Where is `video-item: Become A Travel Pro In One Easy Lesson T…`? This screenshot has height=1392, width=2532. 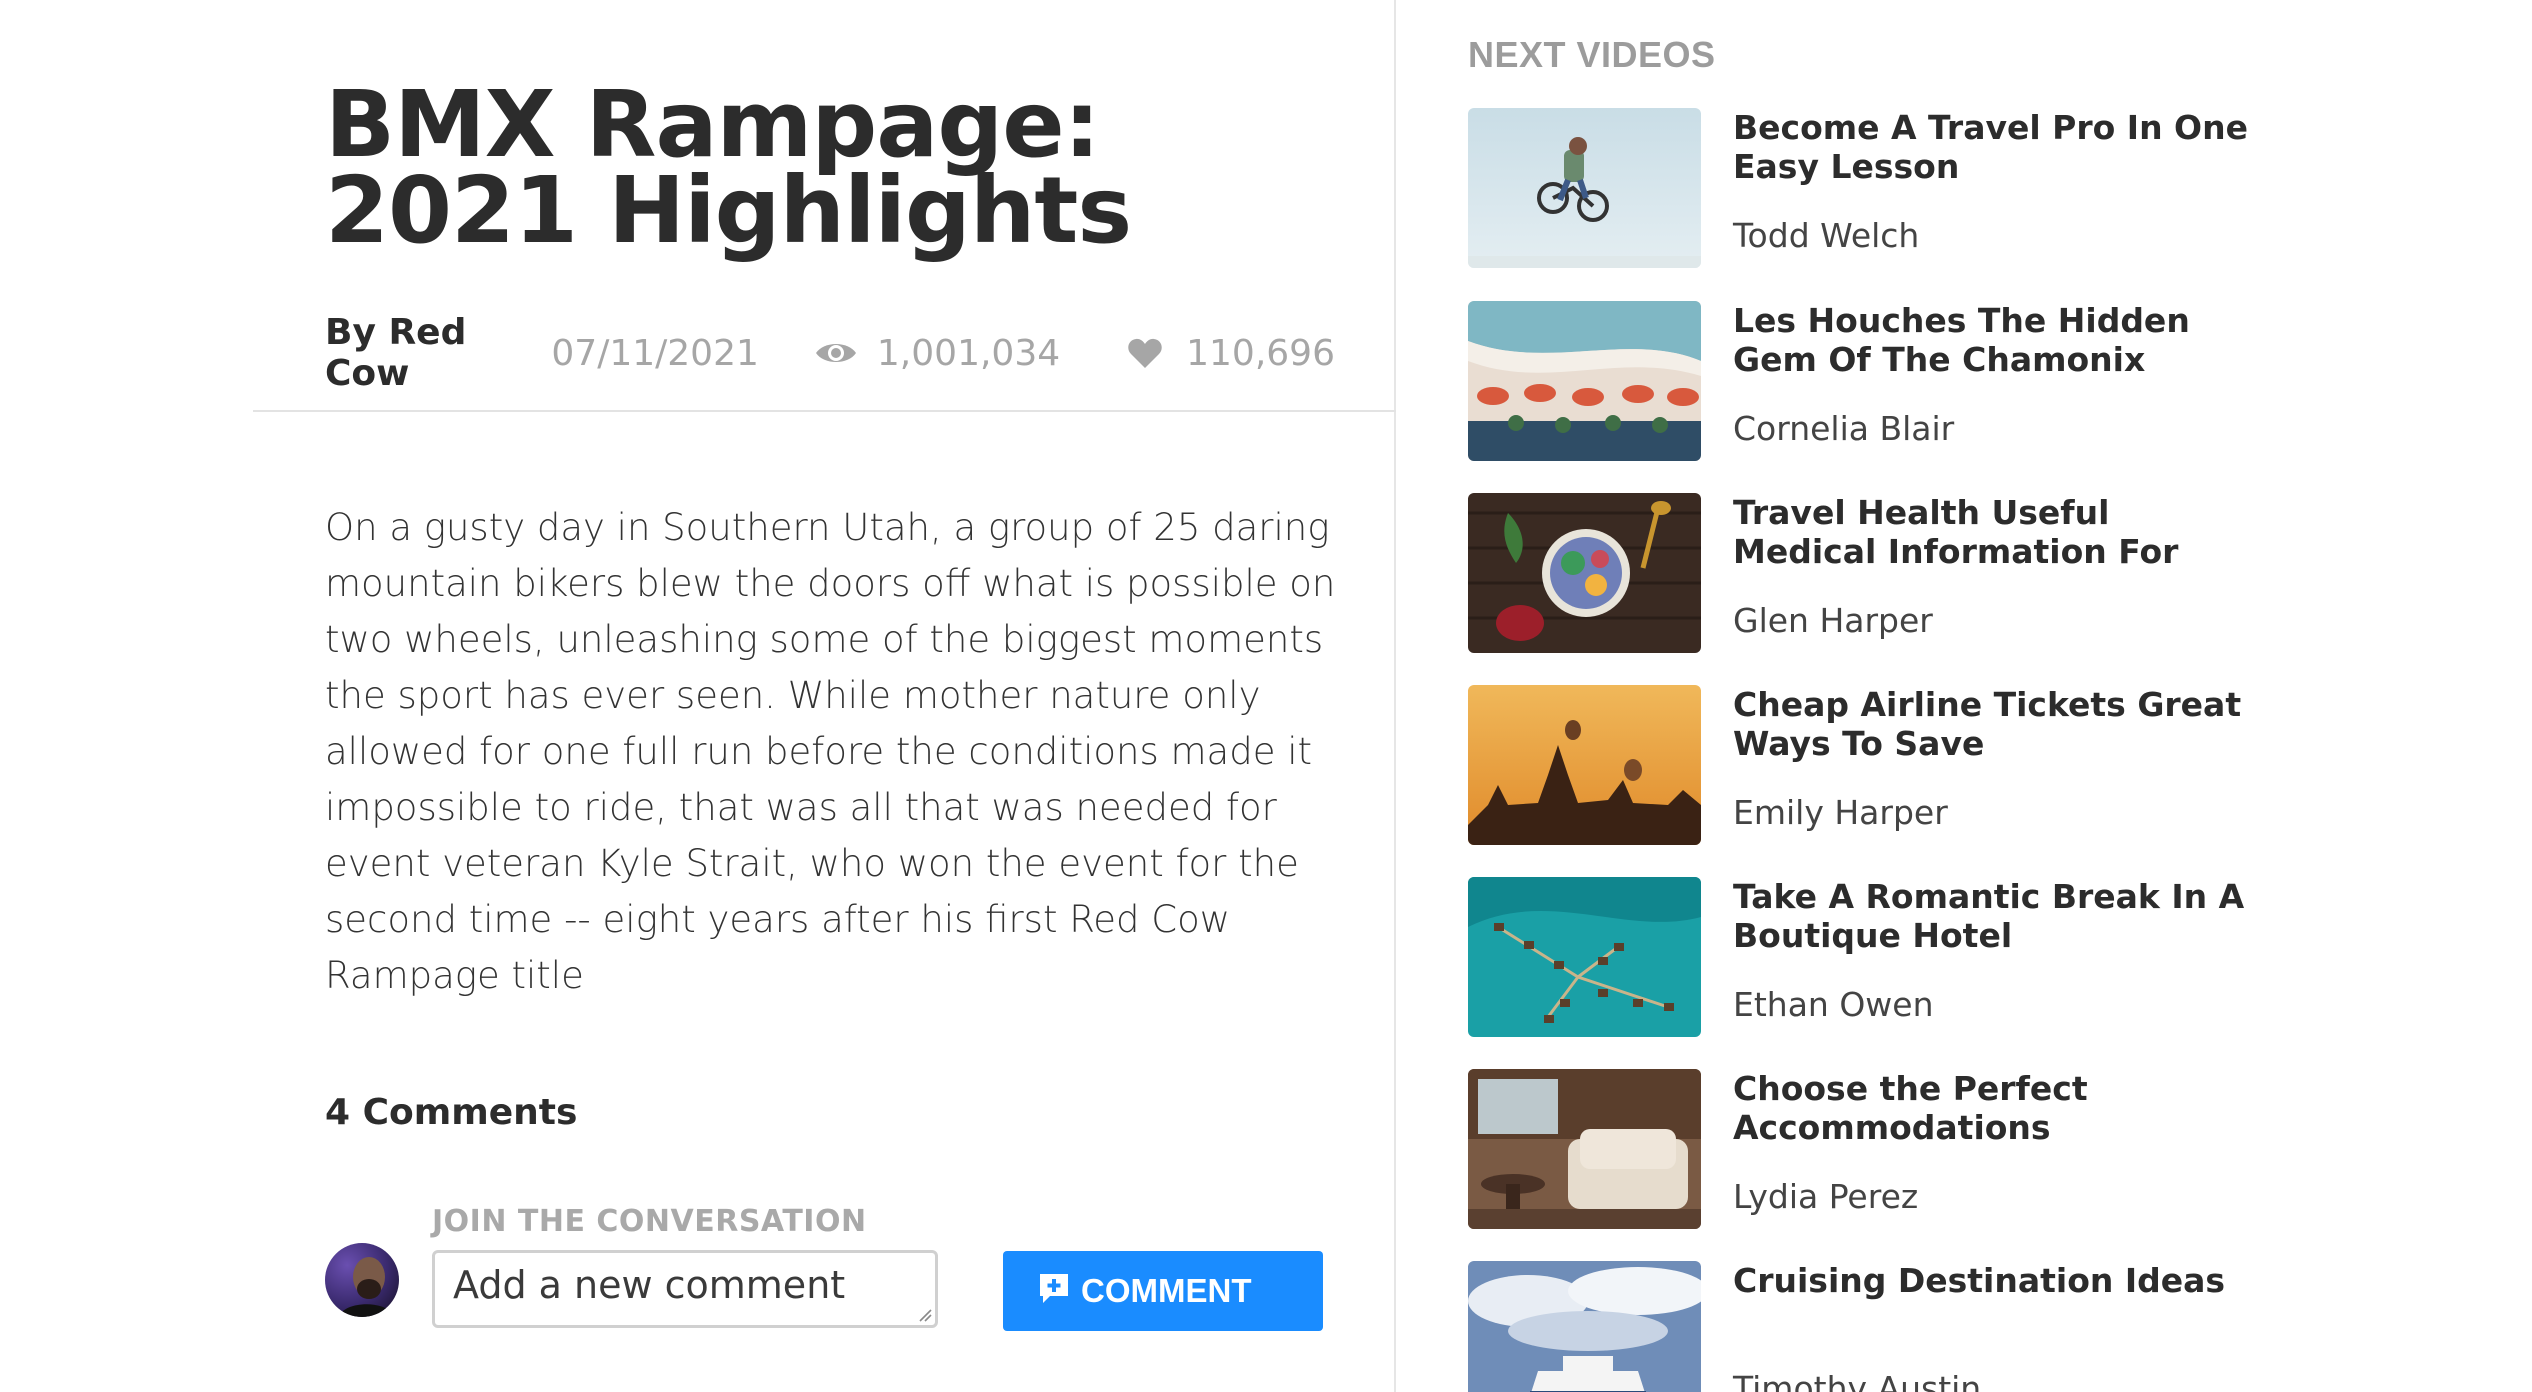
video-item: Become A Travel Pro In One Easy Lesson T… is located at coordinates (1968, 189).